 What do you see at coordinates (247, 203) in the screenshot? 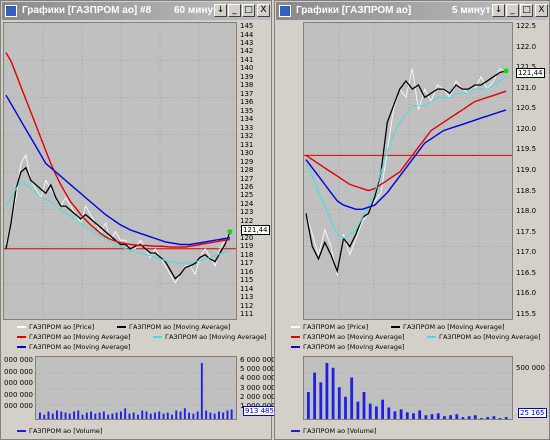
I see `axis-tick-label: 124` at bounding box center [247, 203].